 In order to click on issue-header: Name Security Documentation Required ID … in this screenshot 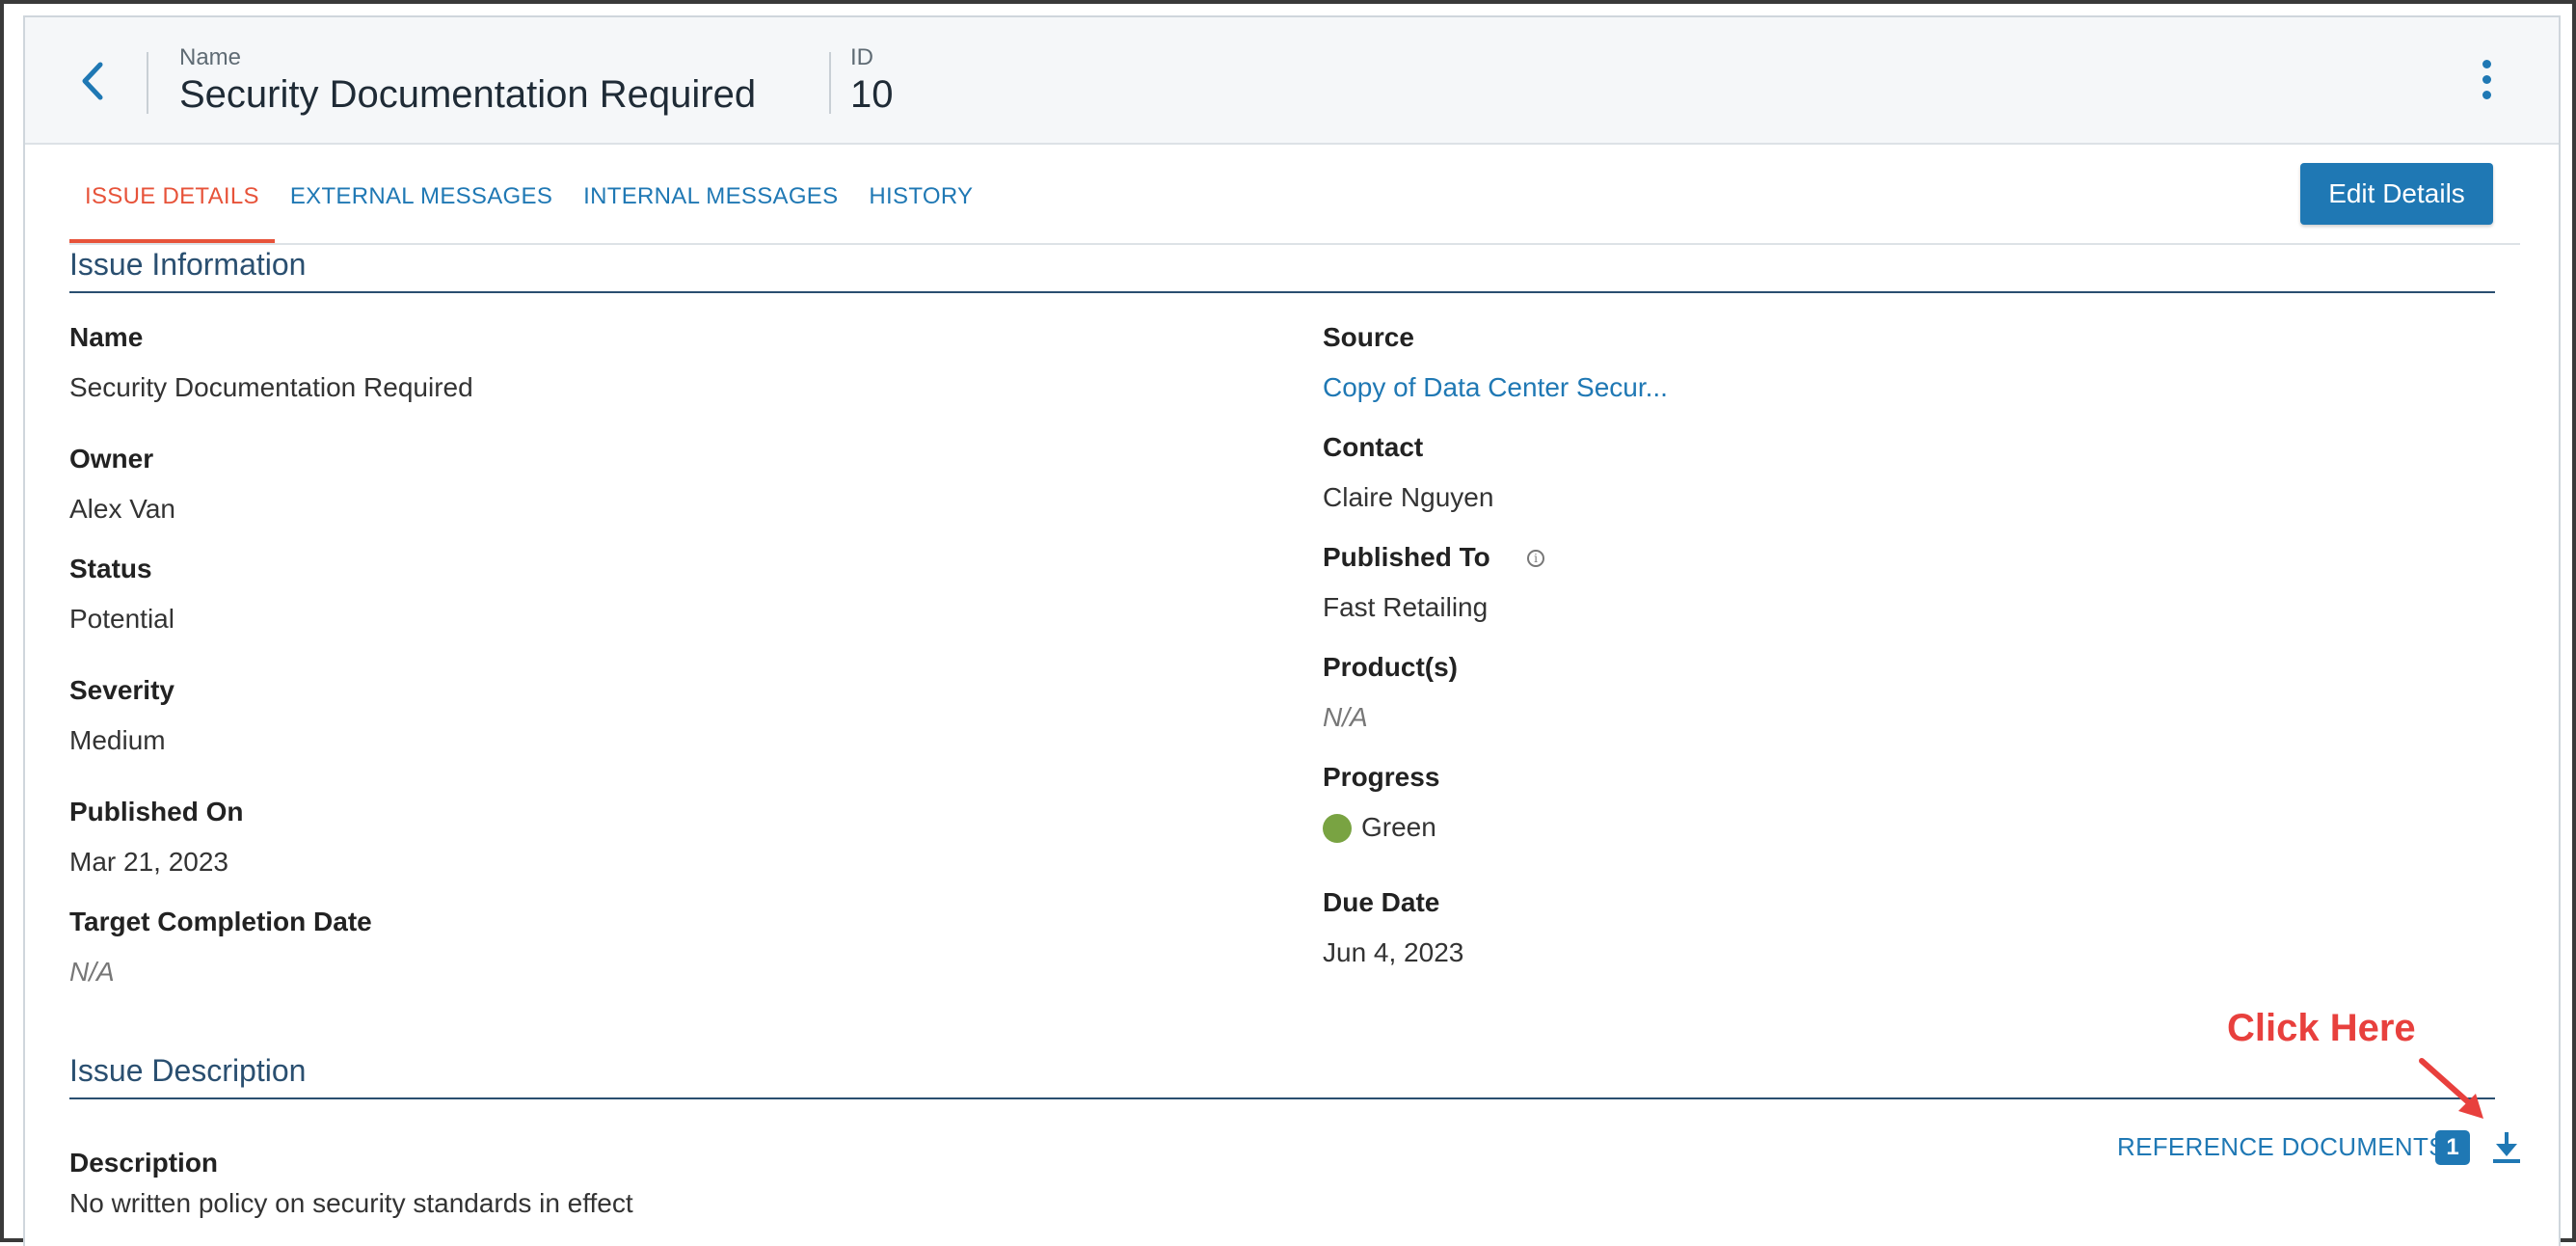, I will do `click(1292, 81)`.